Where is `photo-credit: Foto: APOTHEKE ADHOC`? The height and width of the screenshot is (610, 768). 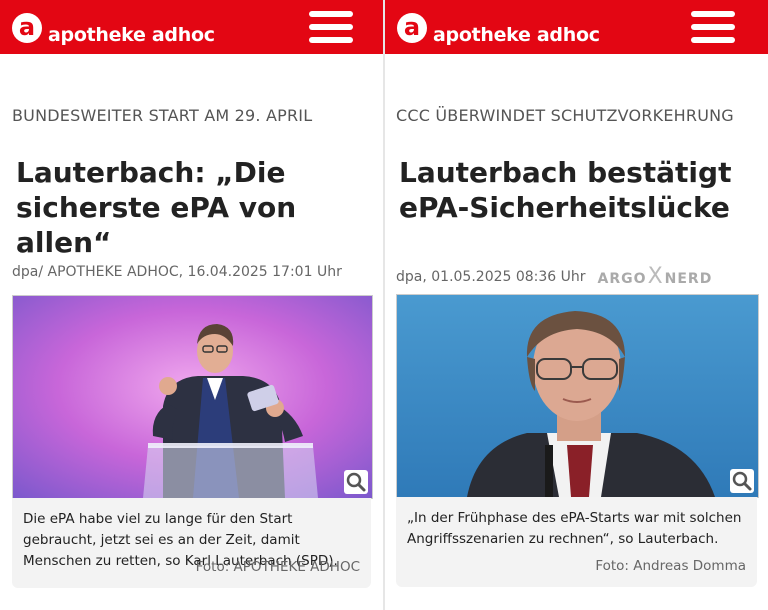 photo-credit: Foto: APOTHEKE ADHOC is located at coordinates (277, 567).